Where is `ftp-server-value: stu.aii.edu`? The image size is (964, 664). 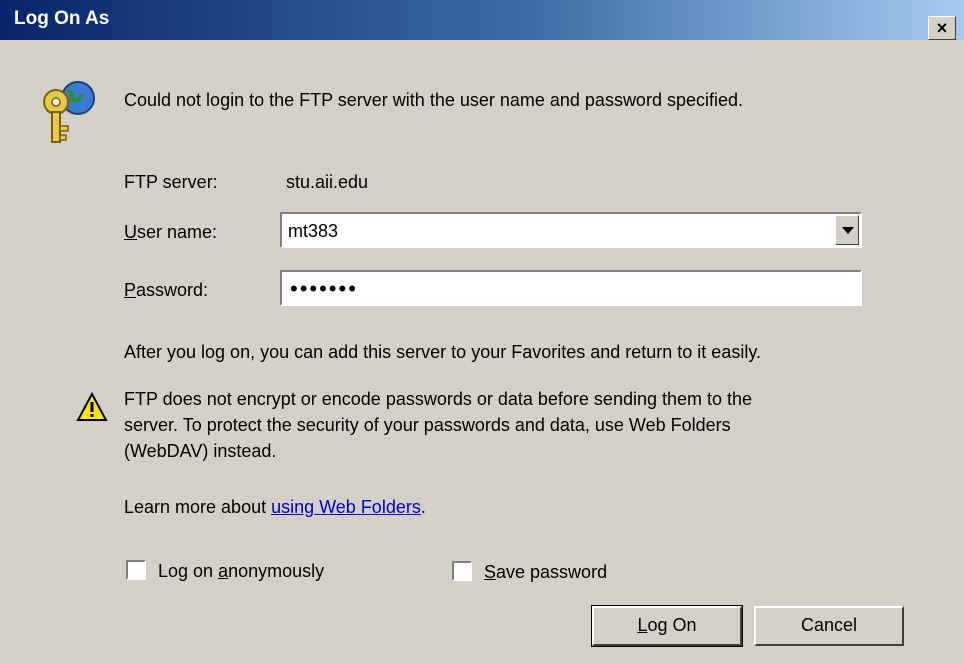
ftp-server-value: stu.aii.edu is located at coordinates (327, 182).